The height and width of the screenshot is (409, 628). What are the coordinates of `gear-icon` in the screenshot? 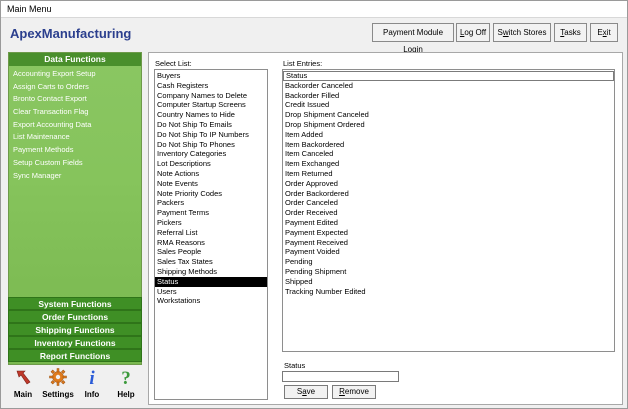 It's located at (58, 377).